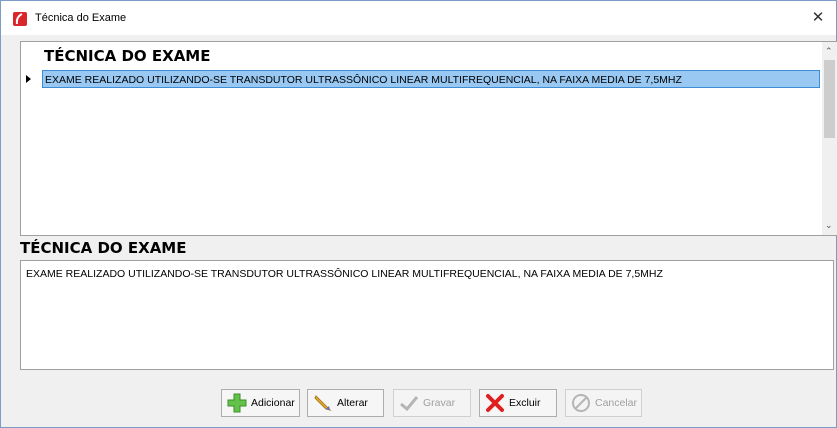  What do you see at coordinates (439, 403) in the screenshot?
I see `save-button-label: Gravar` at bounding box center [439, 403].